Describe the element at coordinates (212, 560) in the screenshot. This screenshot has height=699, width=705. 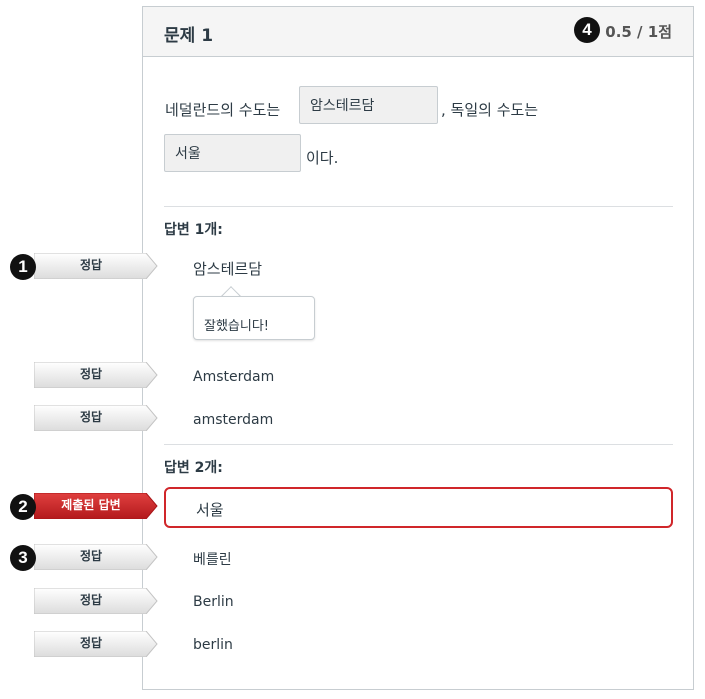
I see `answer-text: 베를린` at that location.